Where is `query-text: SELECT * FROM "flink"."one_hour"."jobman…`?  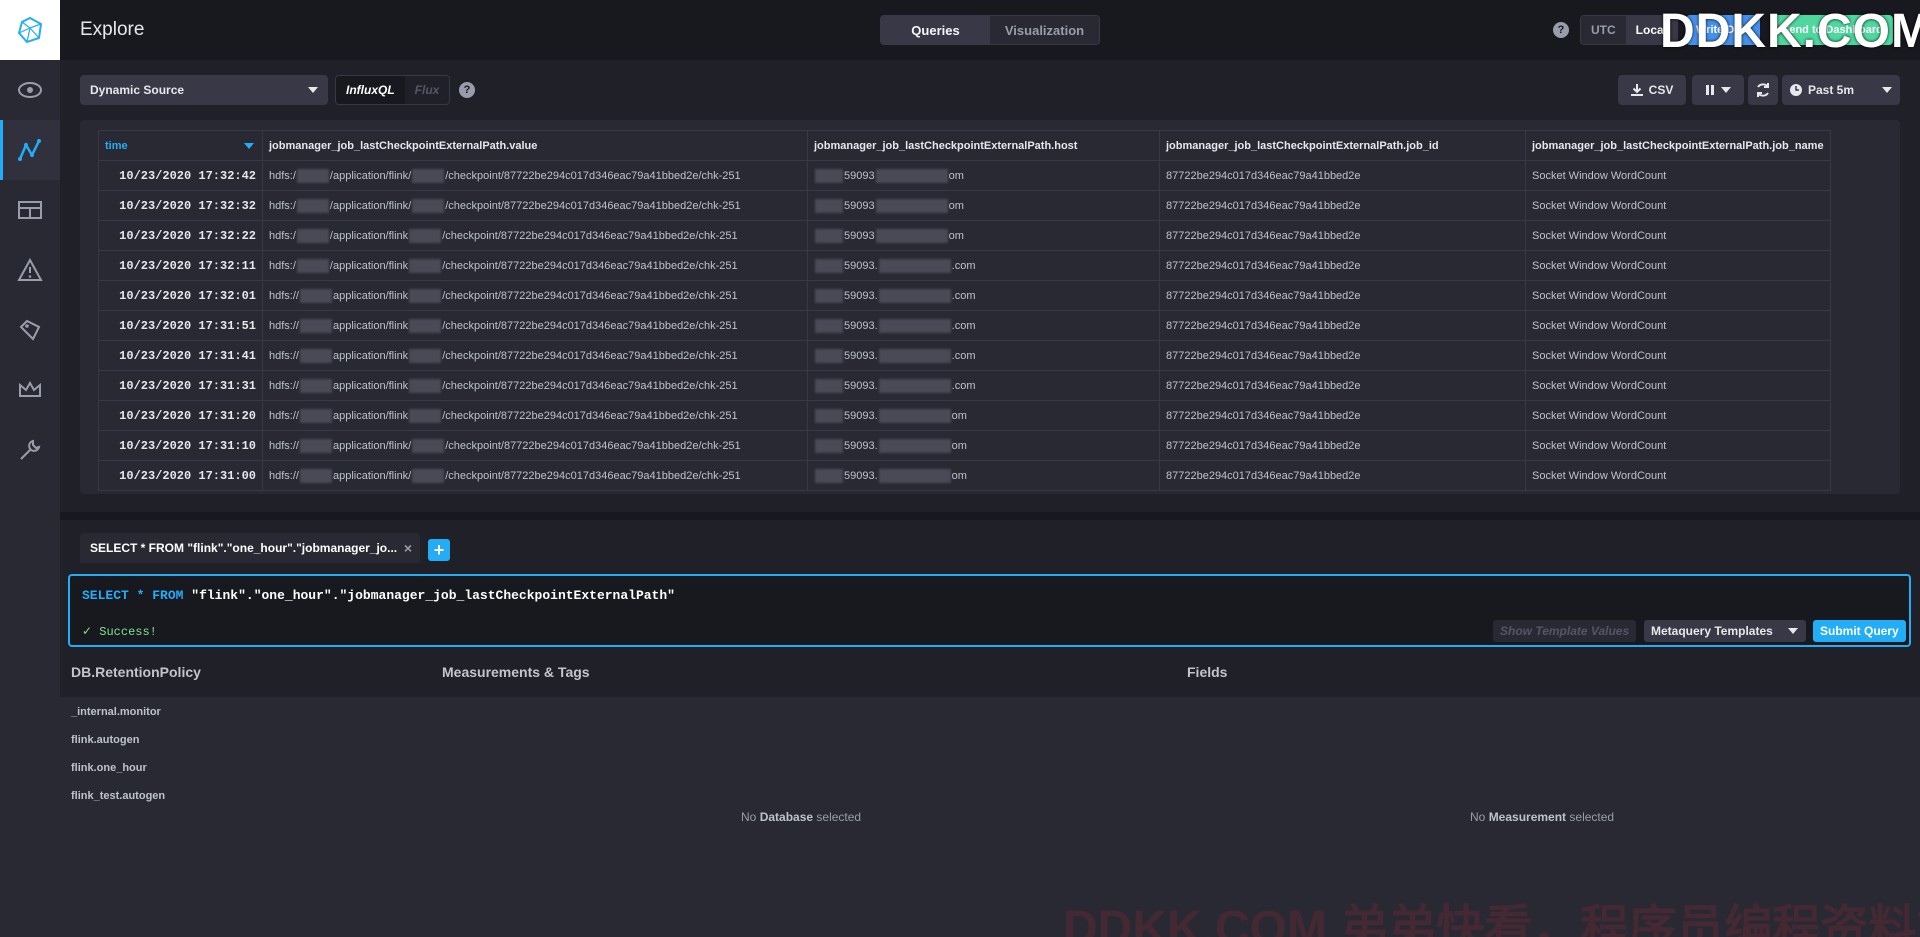 query-text: SELECT * FROM "flink"."one_hour"."jobman… is located at coordinates (378, 595).